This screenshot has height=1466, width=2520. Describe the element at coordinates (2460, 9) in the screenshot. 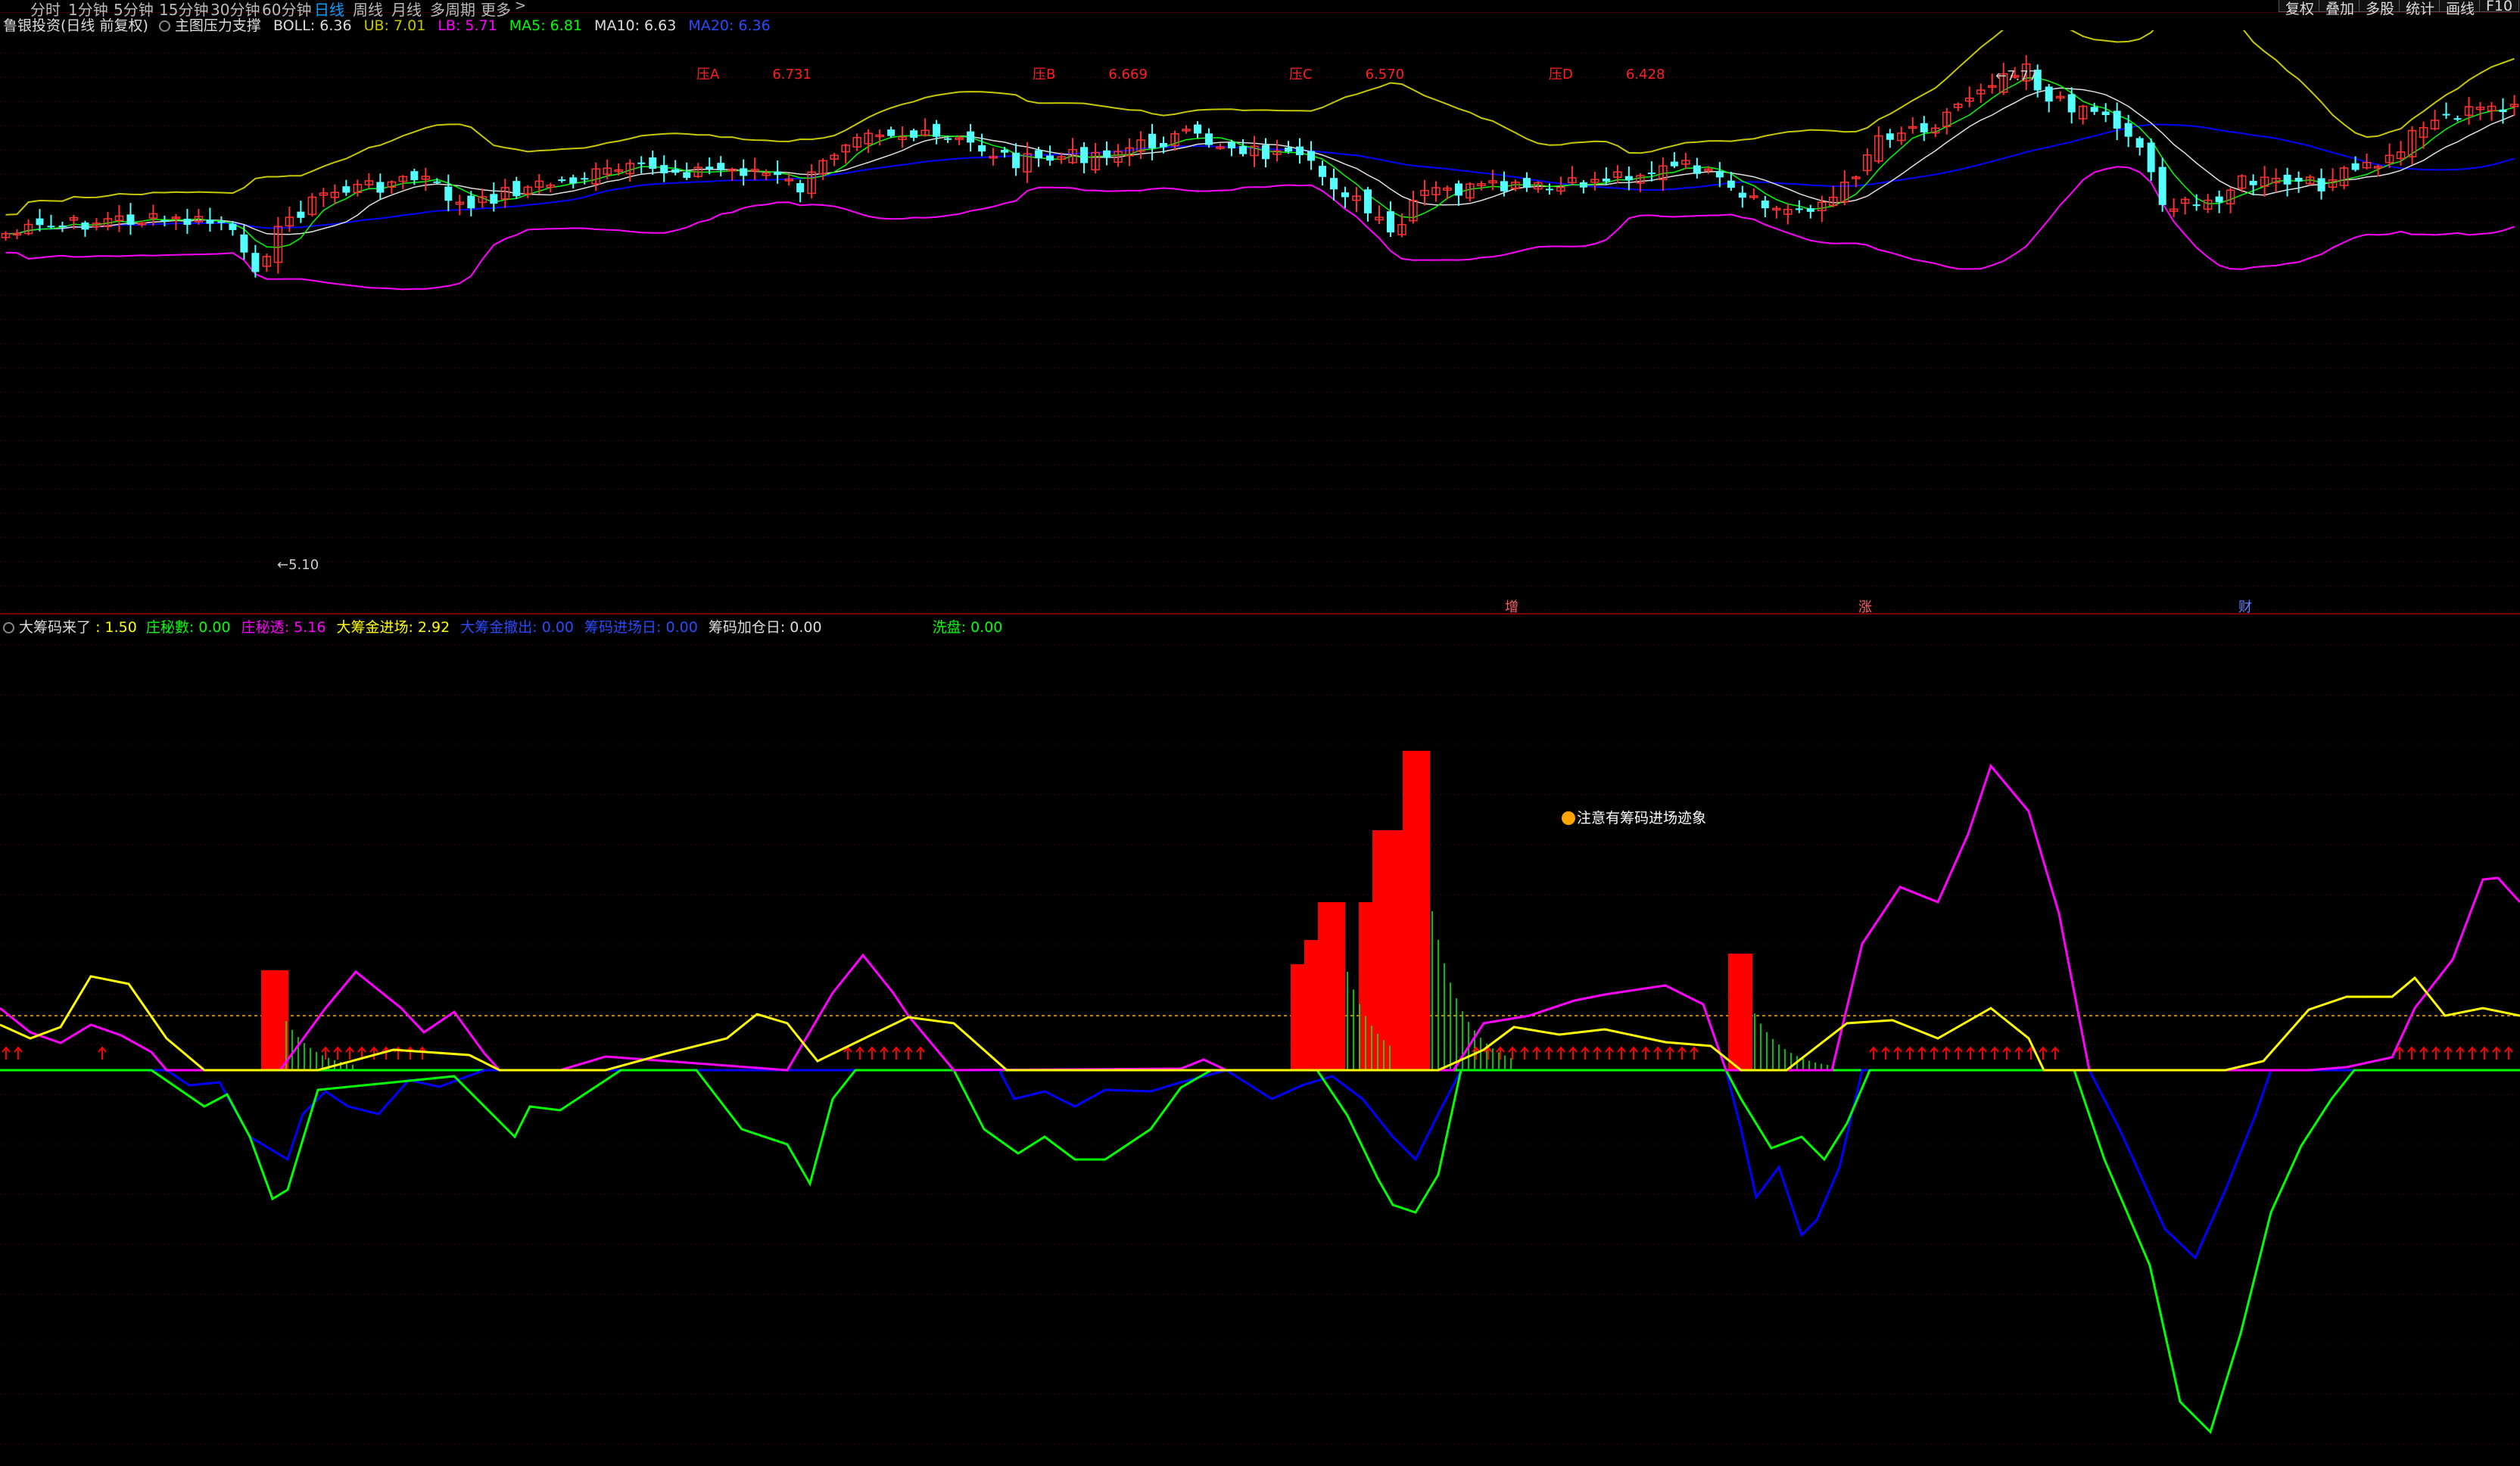

I see `draw-line-button: 画线` at that location.